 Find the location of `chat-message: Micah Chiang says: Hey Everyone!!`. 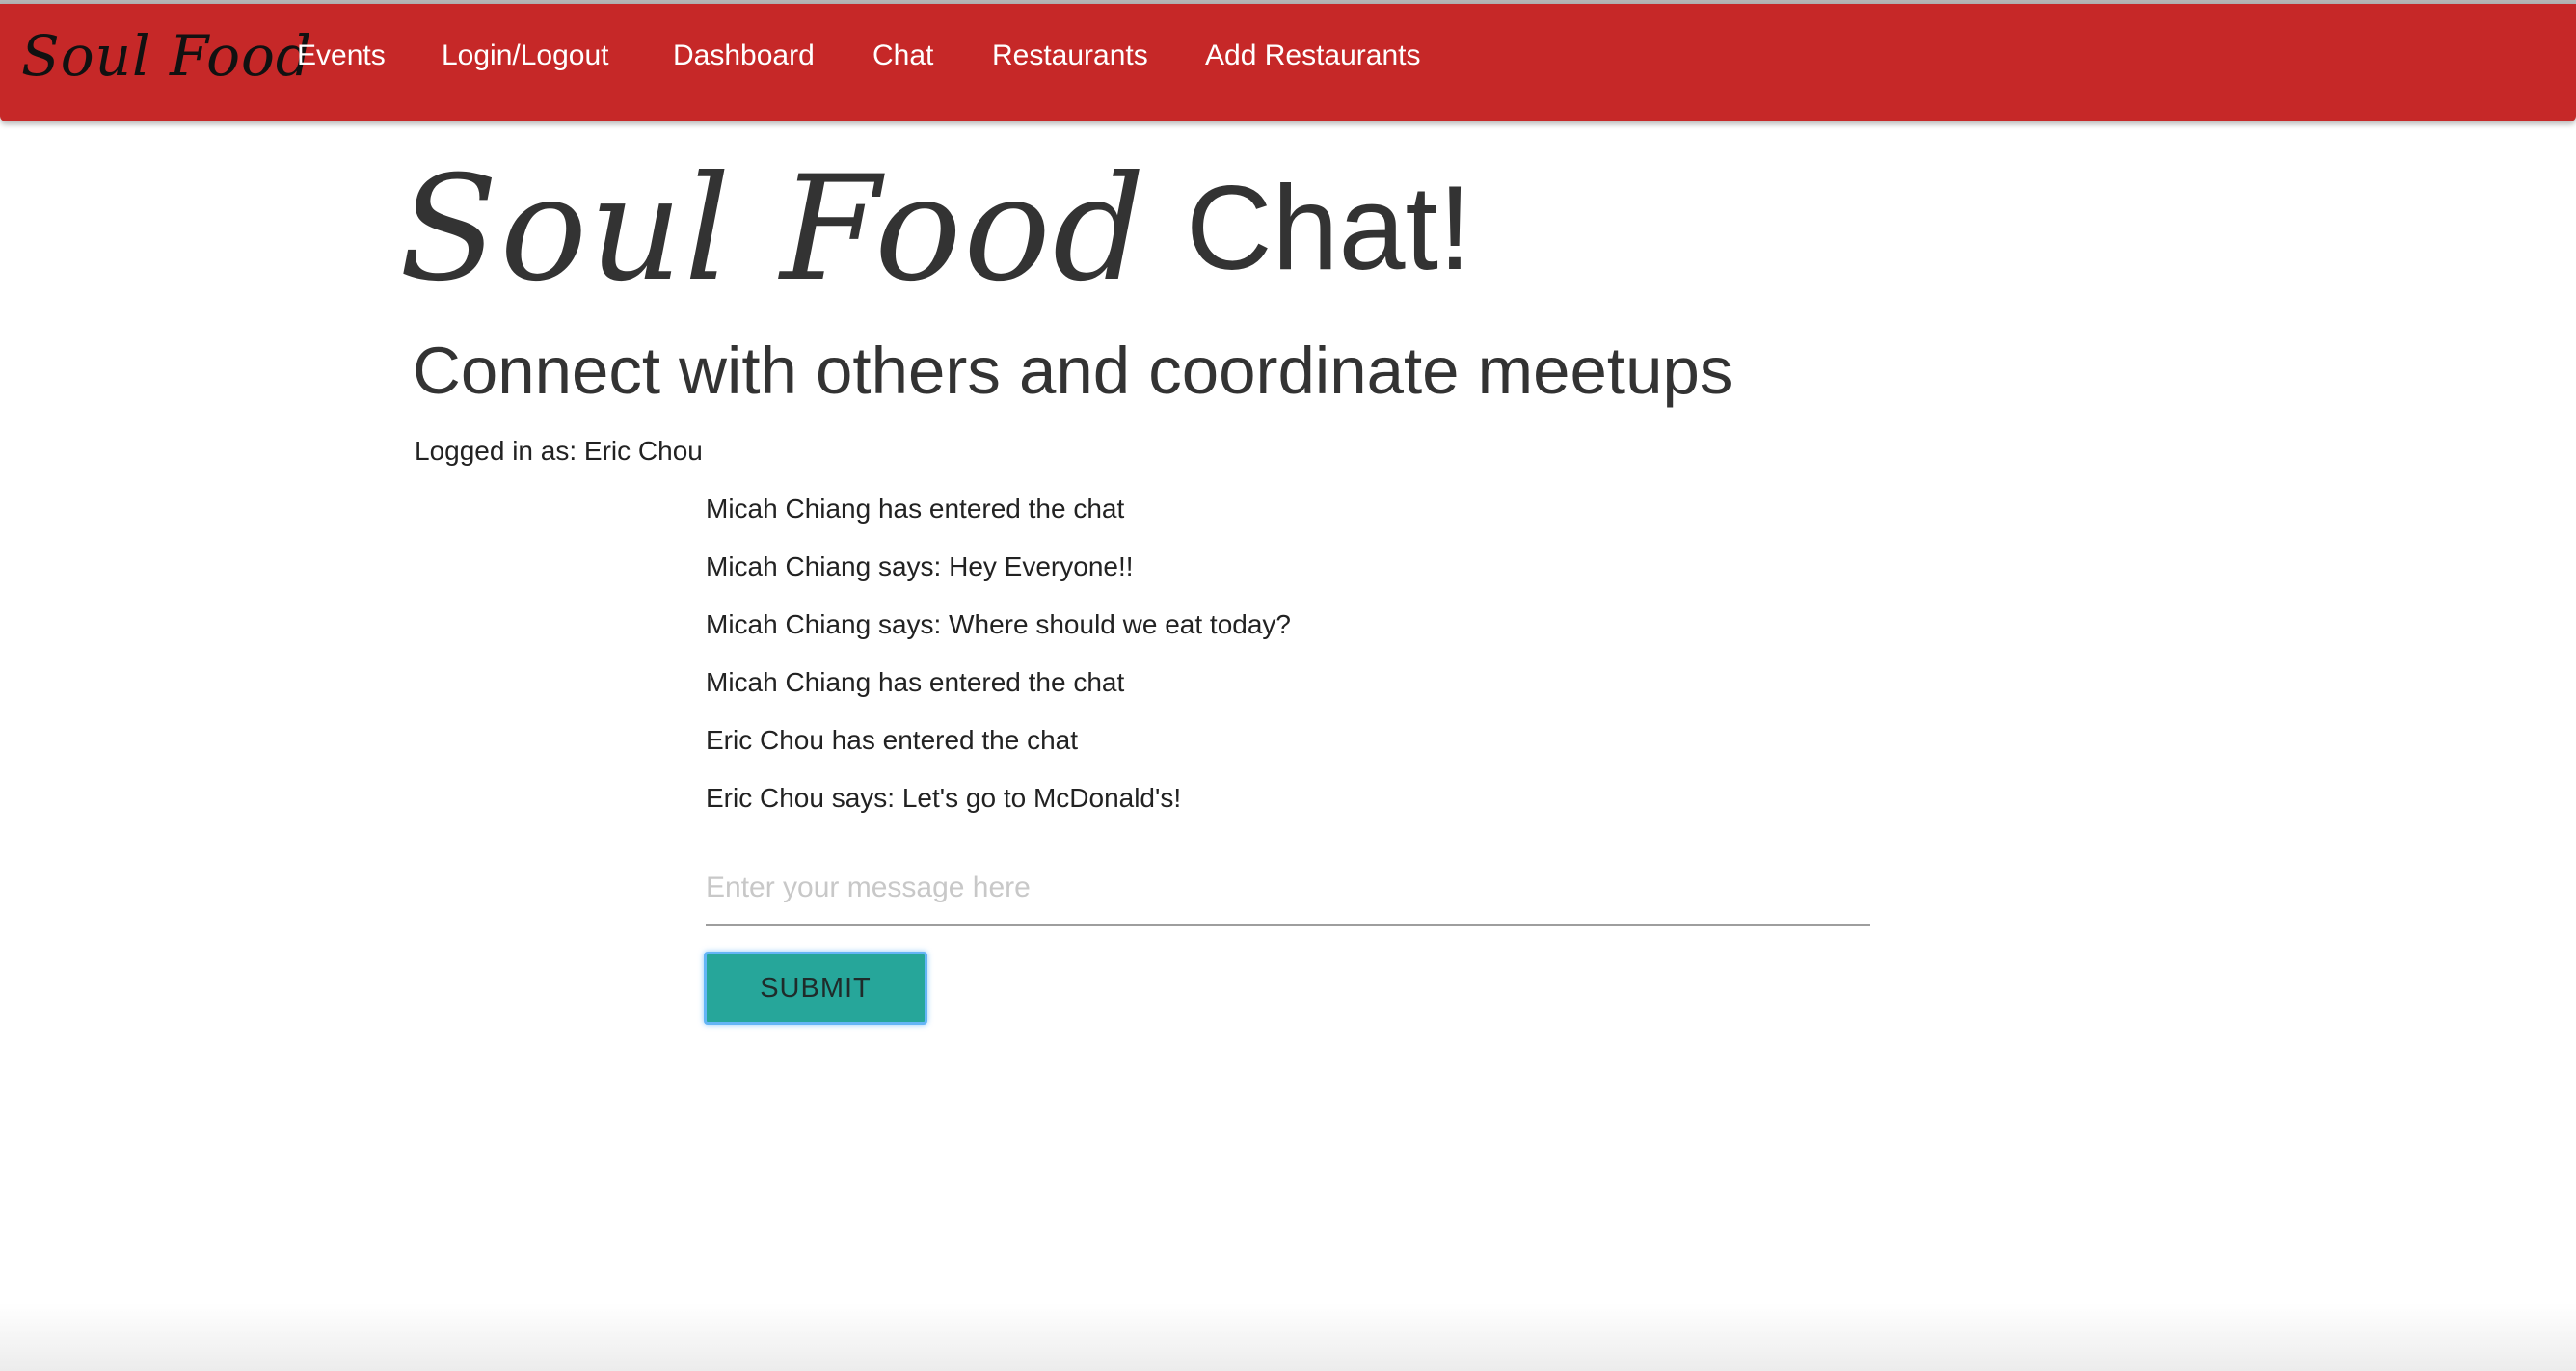

chat-message: Micah Chiang says: Hey Everyone!! is located at coordinates (920, 566).